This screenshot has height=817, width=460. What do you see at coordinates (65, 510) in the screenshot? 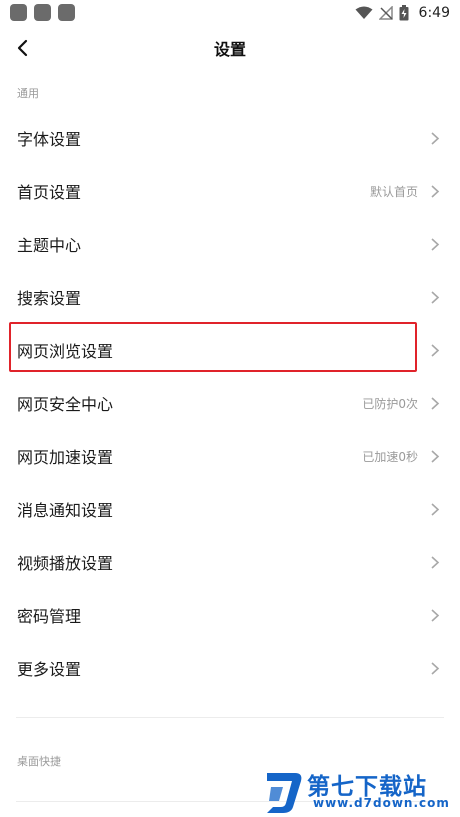
I see `settings-item-label: 消息通知设置` at bounding box center [65, 510].